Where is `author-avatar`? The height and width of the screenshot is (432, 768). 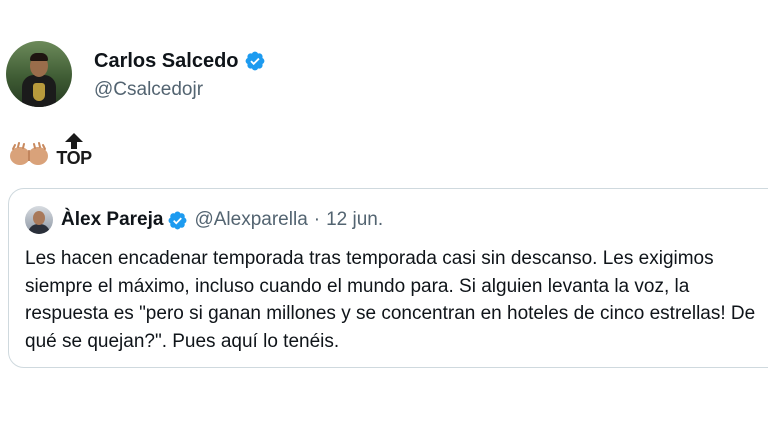
author-avatar is located at coordinates (39, 74).